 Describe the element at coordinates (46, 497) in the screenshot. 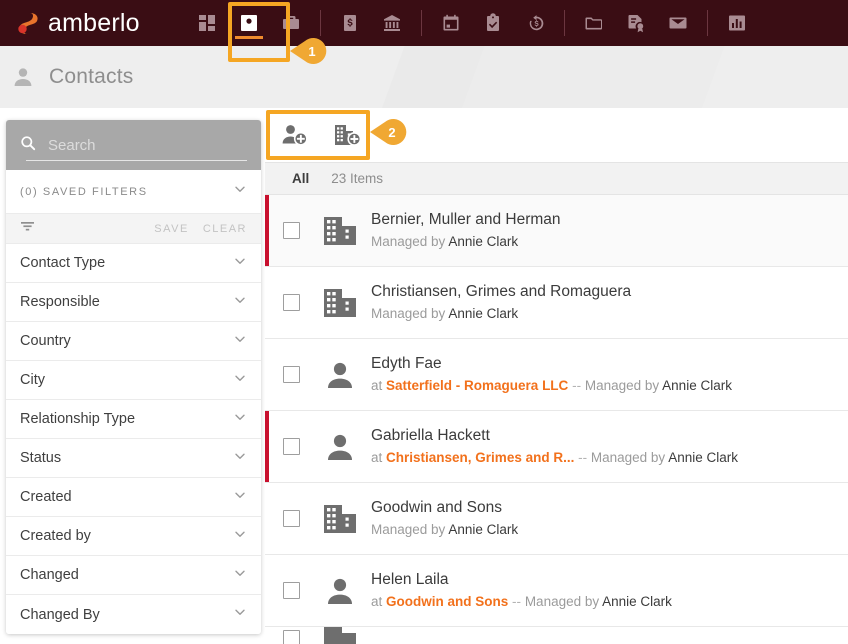

I see `filter-label: Created` at that location.